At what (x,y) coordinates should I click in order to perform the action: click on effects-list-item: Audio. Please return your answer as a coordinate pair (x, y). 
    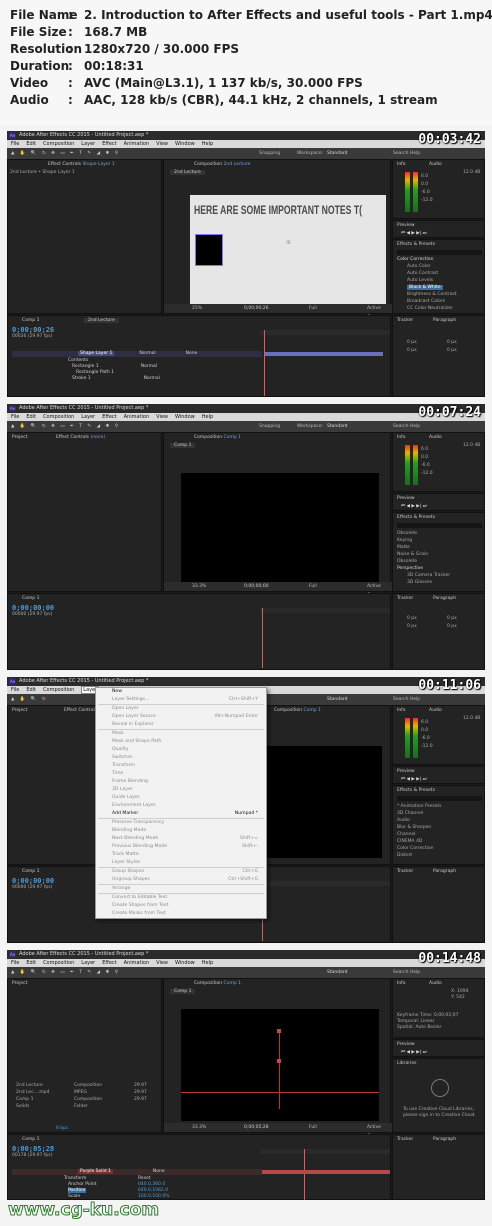
    Looking at the image, I should click on (403, 820).